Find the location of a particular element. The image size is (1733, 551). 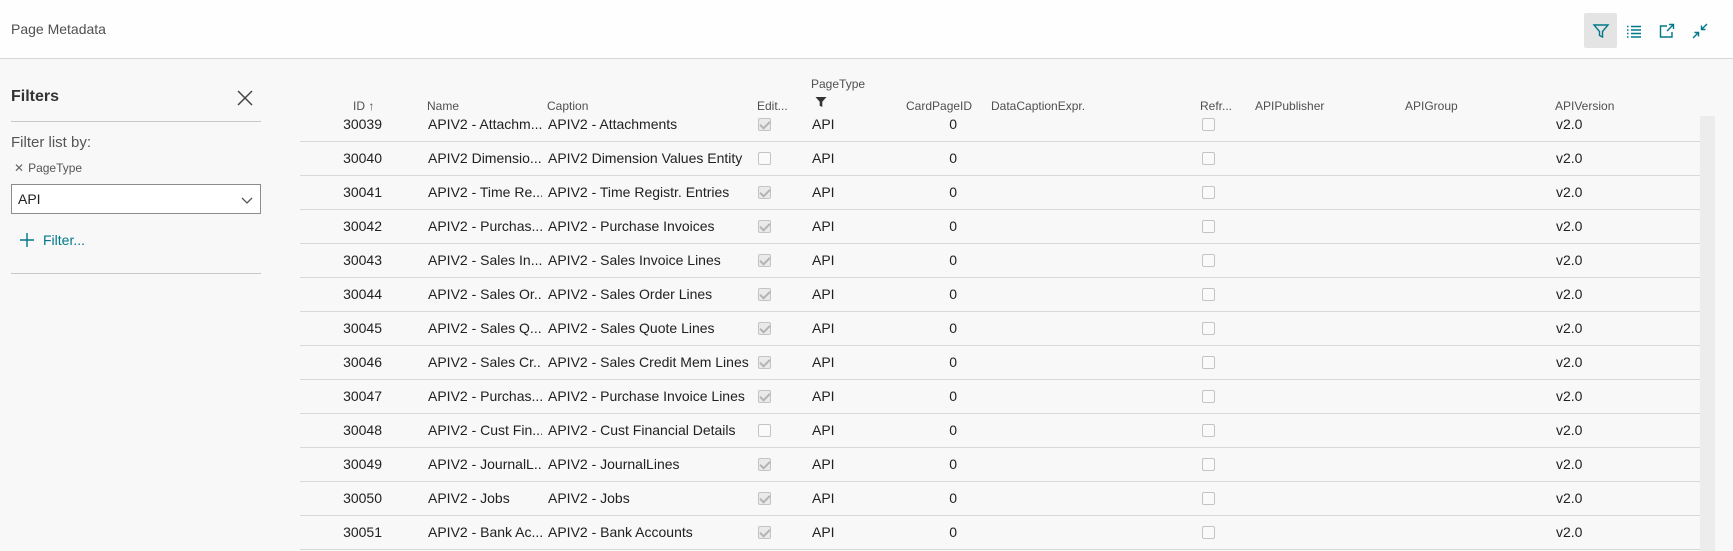

cell-caption: APIV2 - Sales Quote Lines is located at coordinates (650, 328).